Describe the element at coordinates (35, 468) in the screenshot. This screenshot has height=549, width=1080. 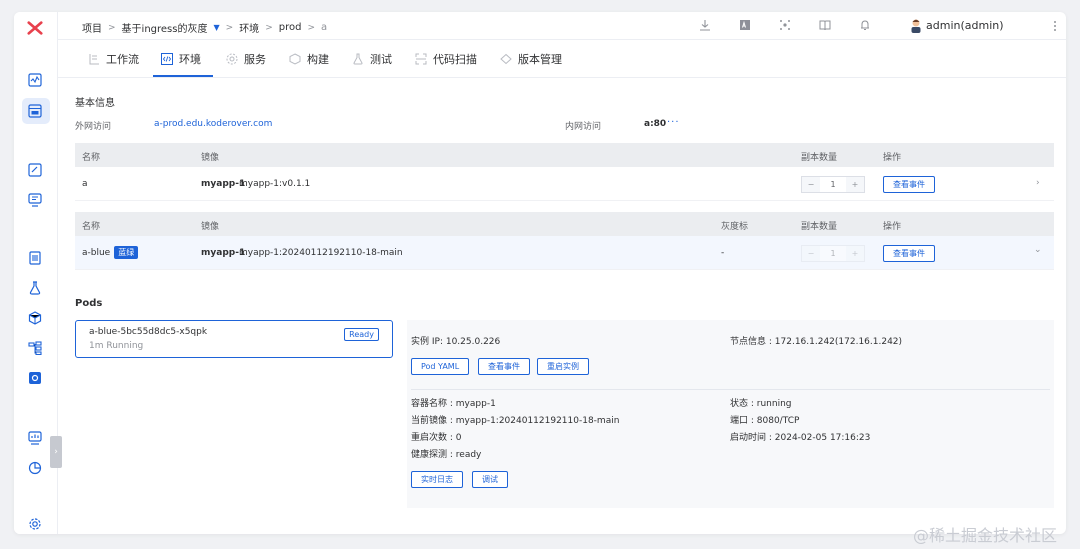
I see `statistics-icon` at that location.